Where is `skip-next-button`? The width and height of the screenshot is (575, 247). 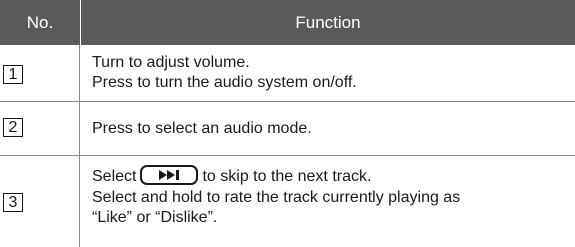 skip-next-button is located at coordinates (169, 175).